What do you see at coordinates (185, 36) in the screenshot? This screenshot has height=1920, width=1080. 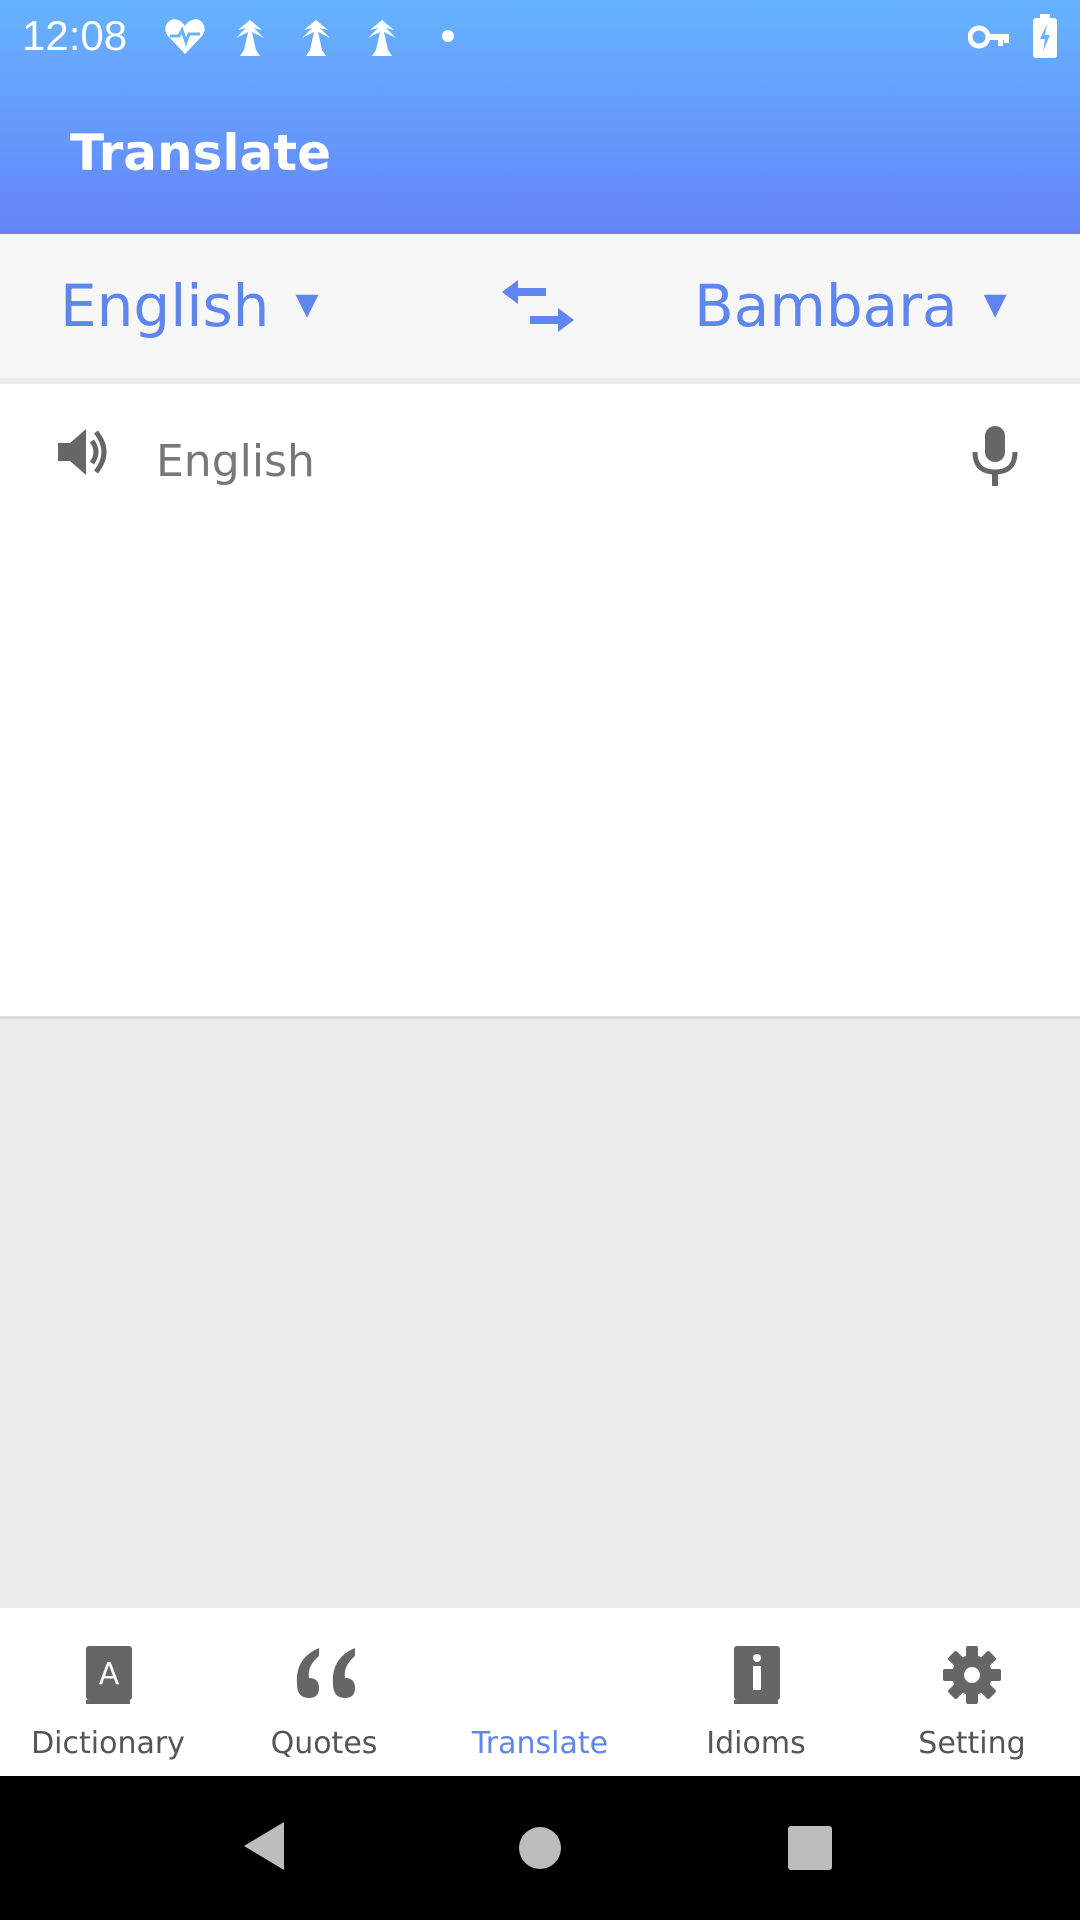 I see `heart-pulse-icon` at bounding box center [185, 36].